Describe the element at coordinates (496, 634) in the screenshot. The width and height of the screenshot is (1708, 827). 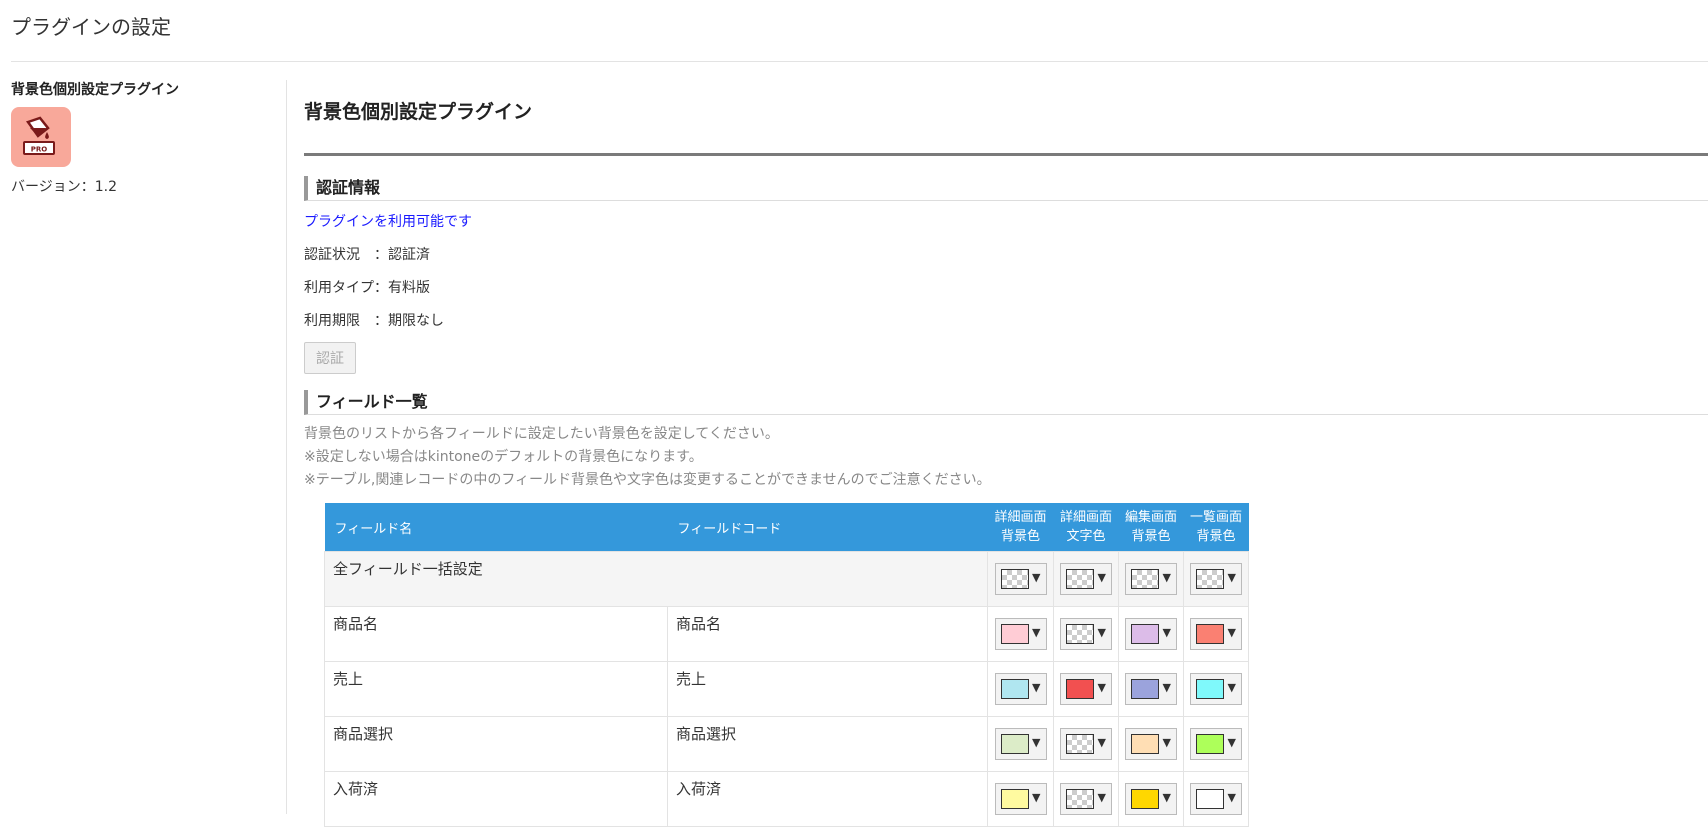
I see `field-name-cell: 商品名` at that location.